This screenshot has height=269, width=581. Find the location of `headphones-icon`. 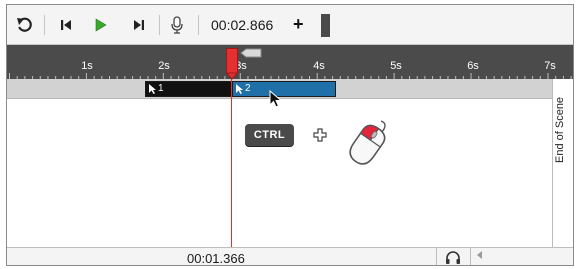

headphones-icon is located at coordinates (453, 257).